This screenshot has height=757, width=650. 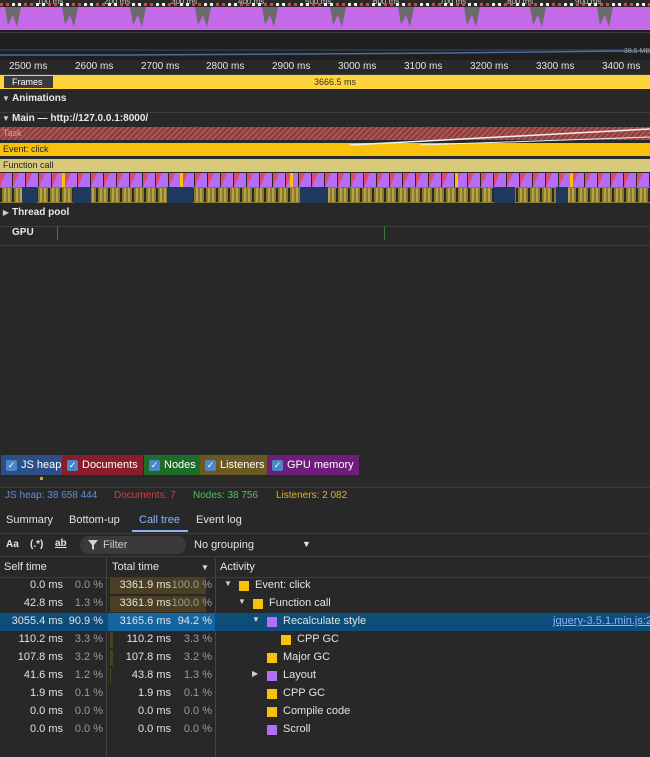 I want to click on activity-name: Layout, so click(x=300, y=675).